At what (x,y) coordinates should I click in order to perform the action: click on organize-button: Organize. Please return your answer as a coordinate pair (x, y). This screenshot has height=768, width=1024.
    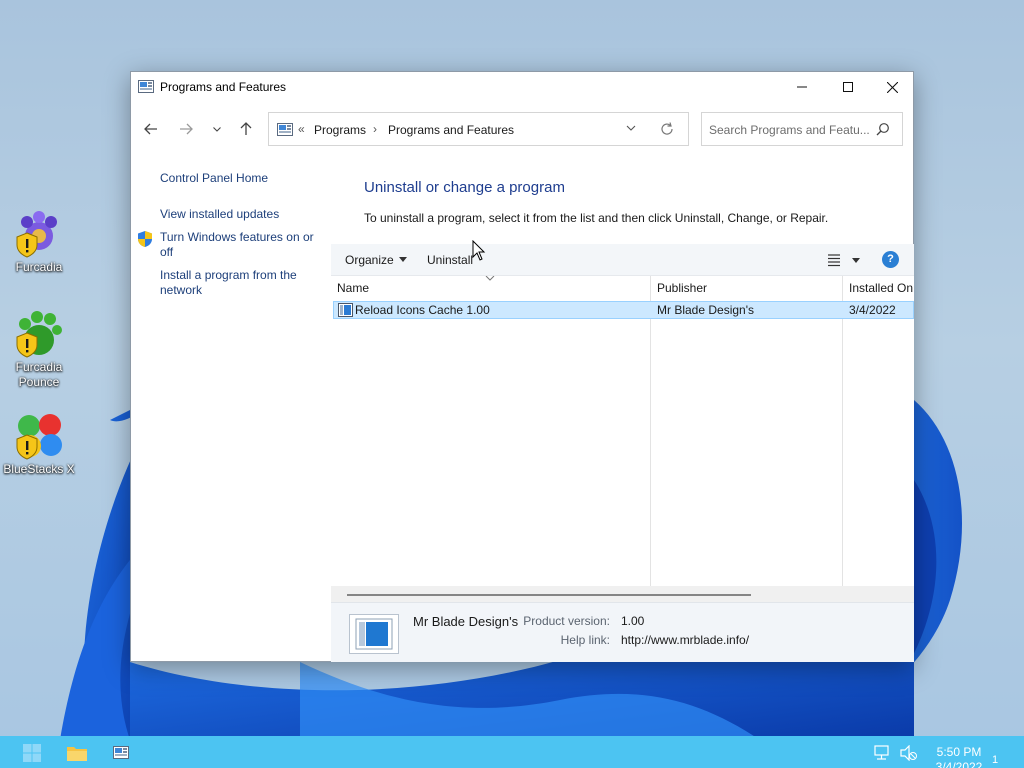
    Looking at the image, I should click on (369, 260).